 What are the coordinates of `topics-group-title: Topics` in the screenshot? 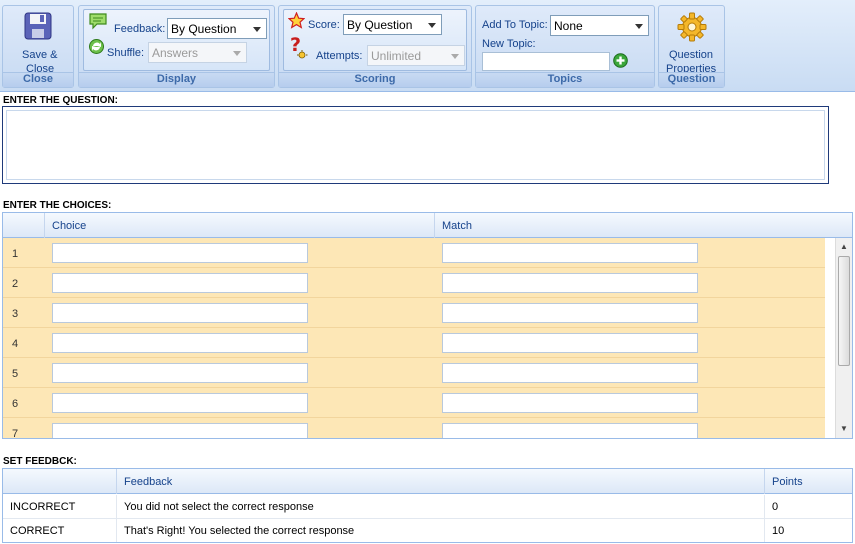 It's located at (565, 79).